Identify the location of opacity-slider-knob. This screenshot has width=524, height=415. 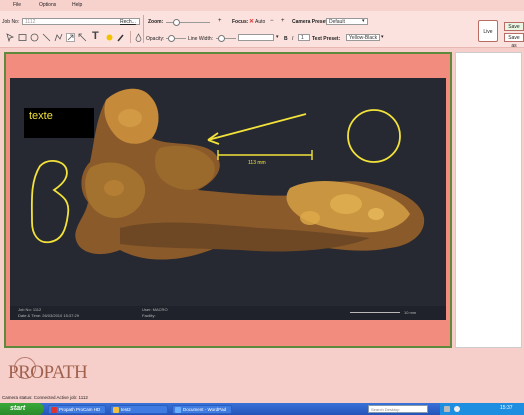
(171, 38).